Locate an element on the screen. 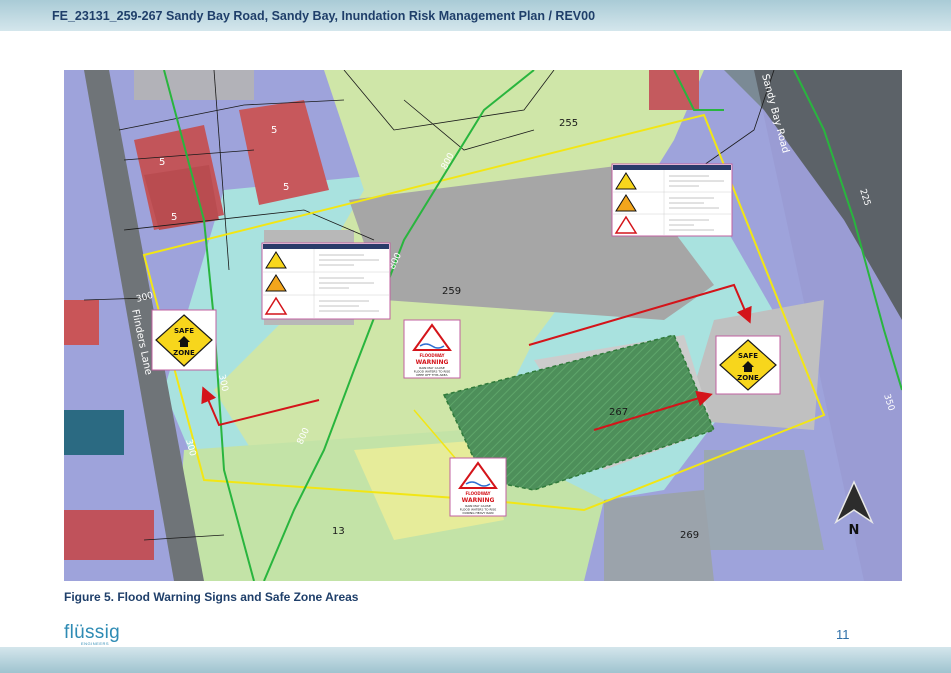 This screenshot has height=673, width=951. house-teal-roof is located at coordinates (94, 432).